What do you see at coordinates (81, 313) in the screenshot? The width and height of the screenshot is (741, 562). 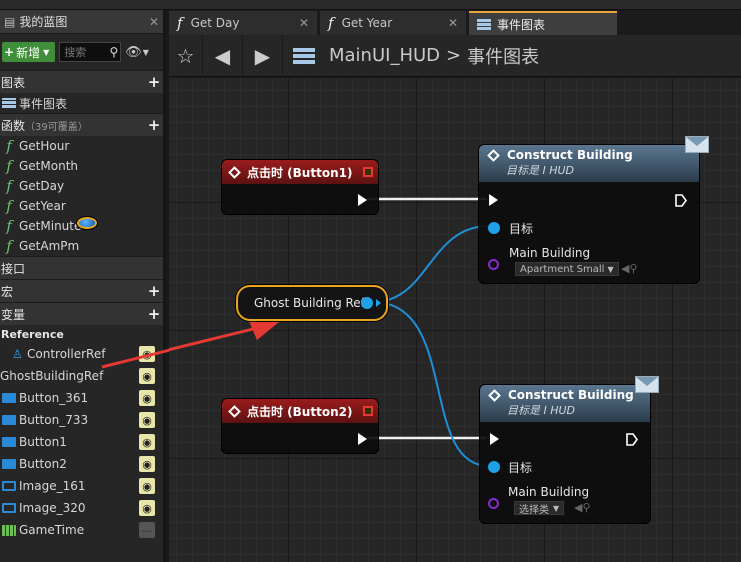 I see `section-variables: 变量 +` at bounding box center [81, 313].